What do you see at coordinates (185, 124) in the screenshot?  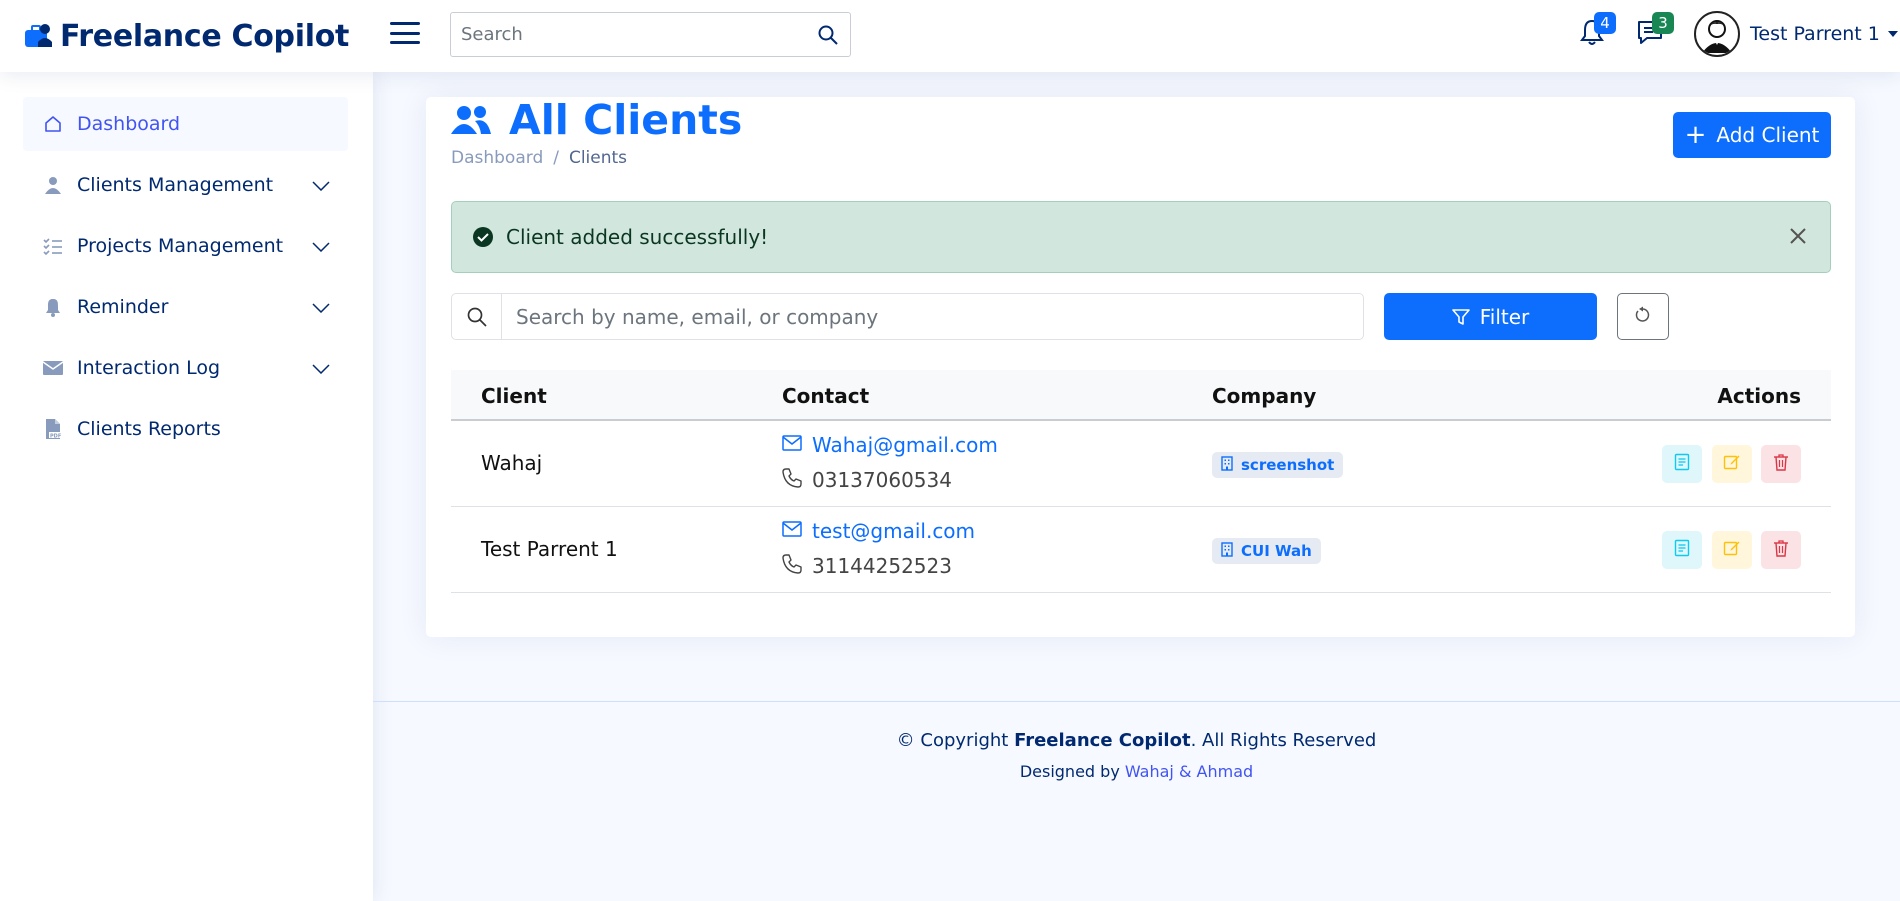 I see `sidebar-item-dashboard: Dashboard` at bounding box center [185, 124].